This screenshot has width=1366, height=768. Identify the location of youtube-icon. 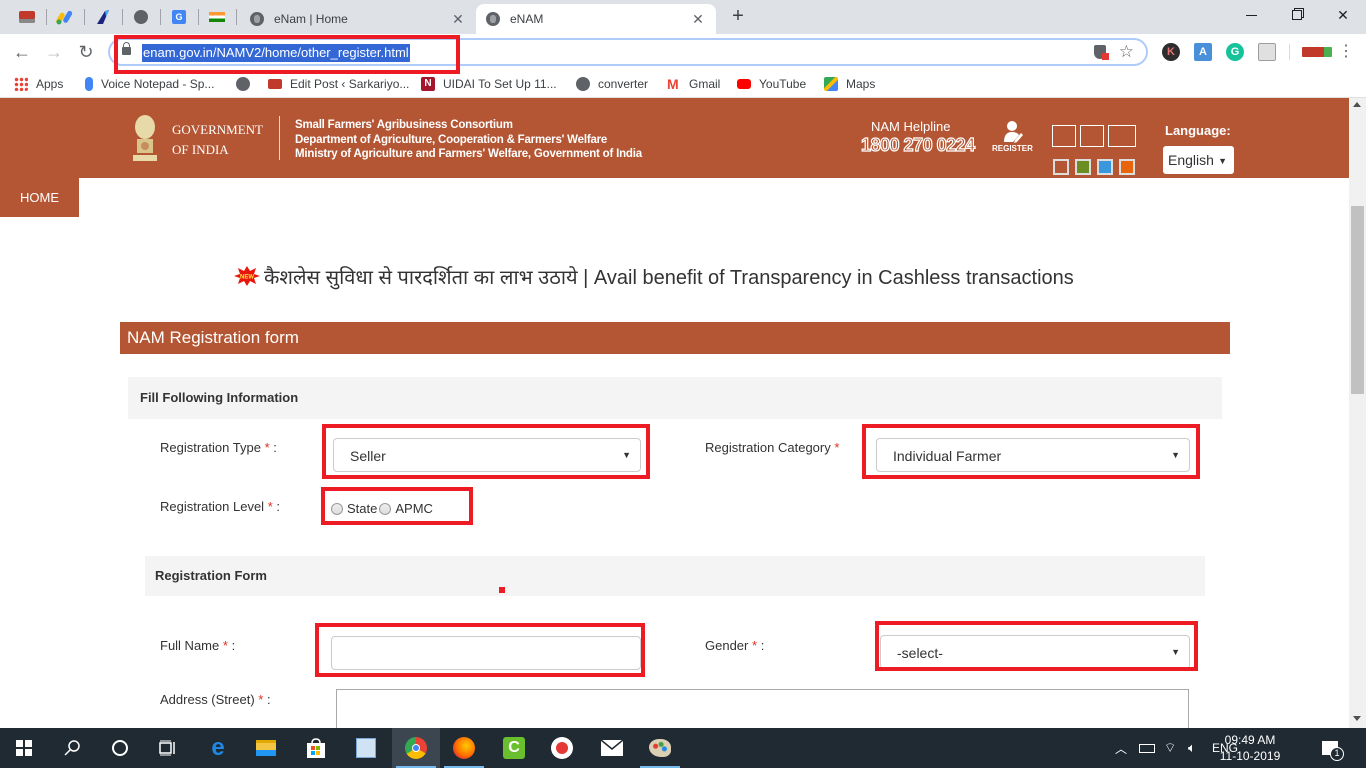
(744, 84).